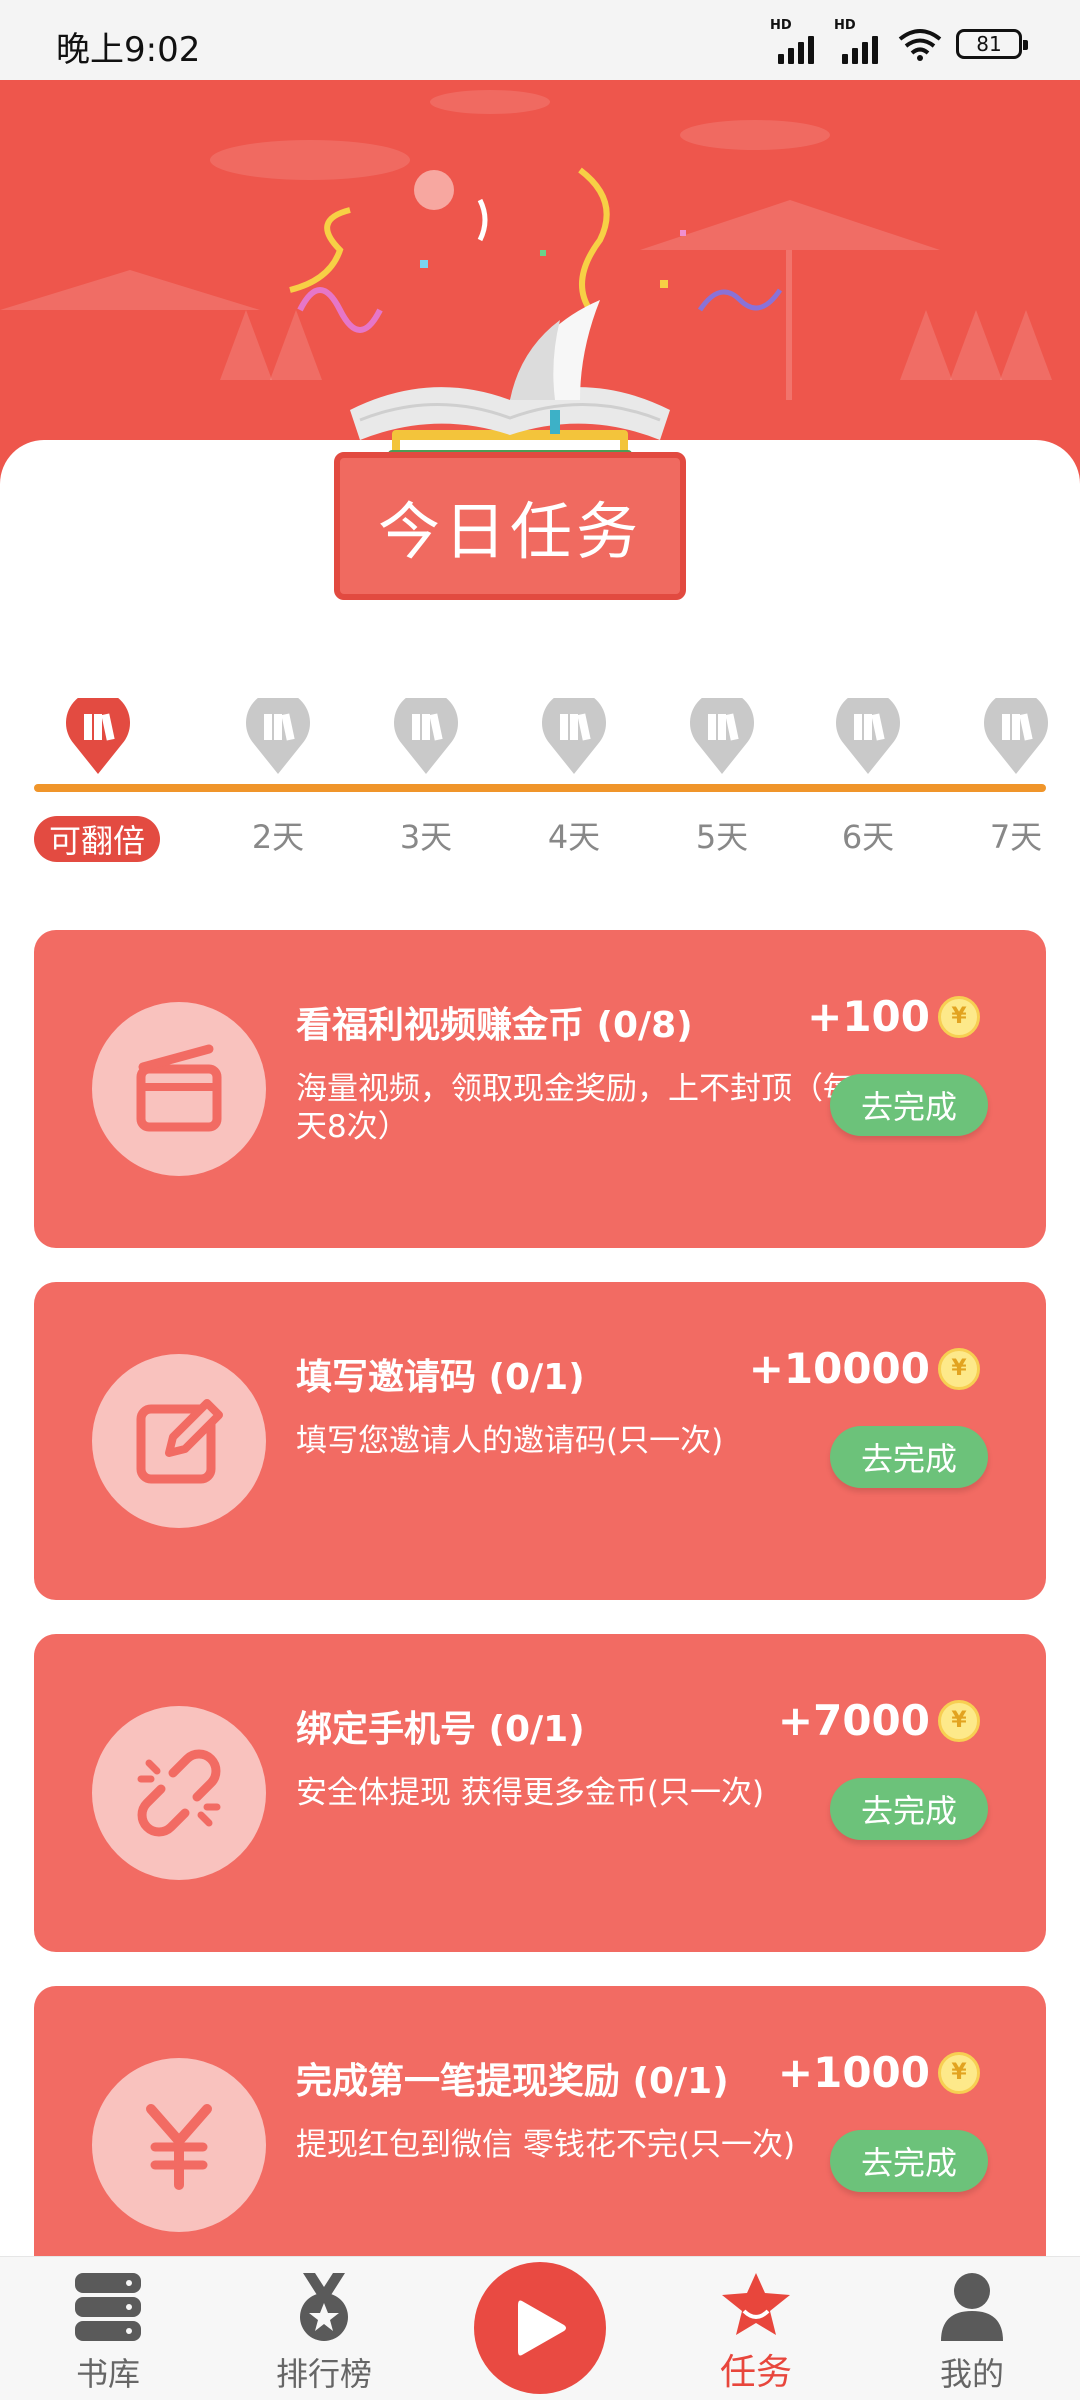 This screenshot has height=2400, width=1080. What do you see at coordinates (426, 837) in the screenshot?
I see `day-label: 3天` at bounding box center [426, 837].